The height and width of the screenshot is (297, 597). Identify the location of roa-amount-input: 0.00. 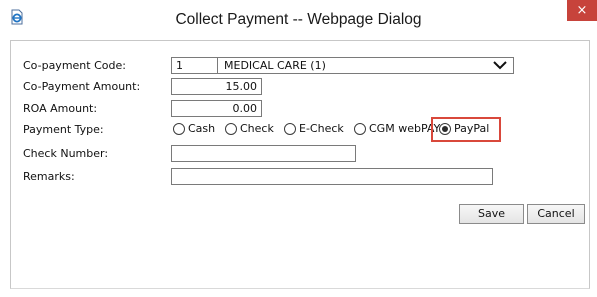
(216, 108).